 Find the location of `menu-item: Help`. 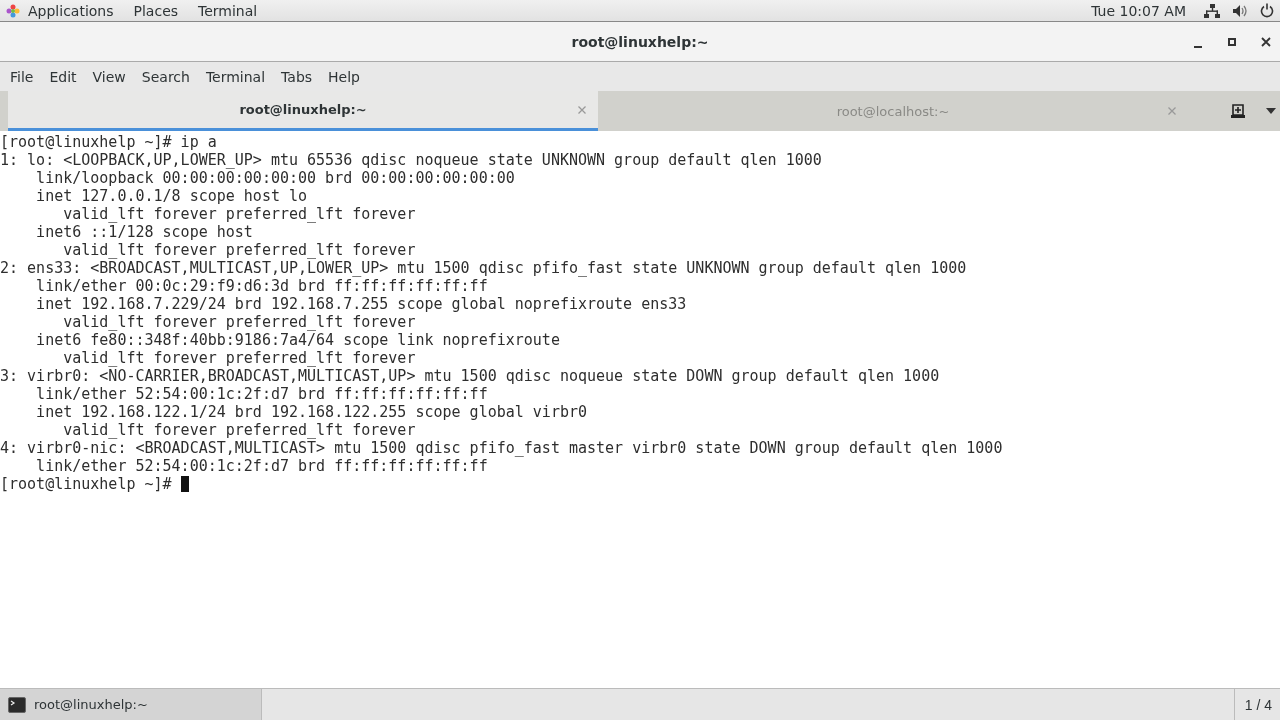

menu-item: Help is located at coordinates (344, 76).